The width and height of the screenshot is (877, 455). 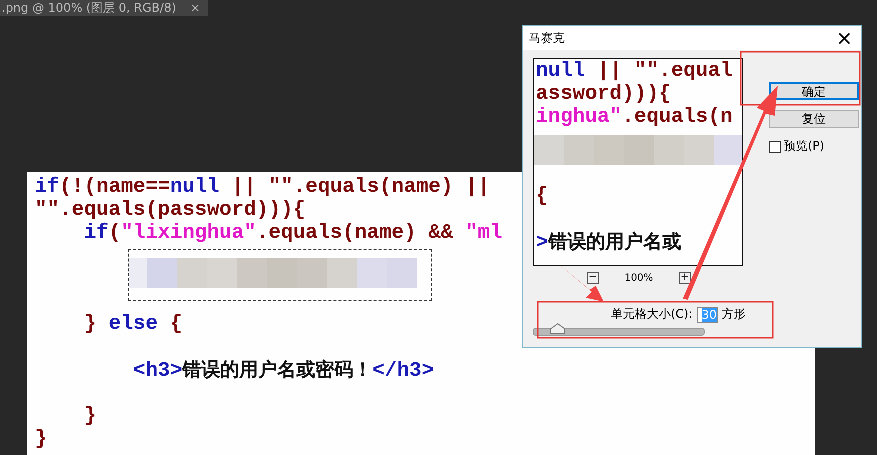 What do you see at coordinates (652, 314) in the screenshot?
I see `cell-size-label: 单元格大小(C):` at bounding box center [652, 314].